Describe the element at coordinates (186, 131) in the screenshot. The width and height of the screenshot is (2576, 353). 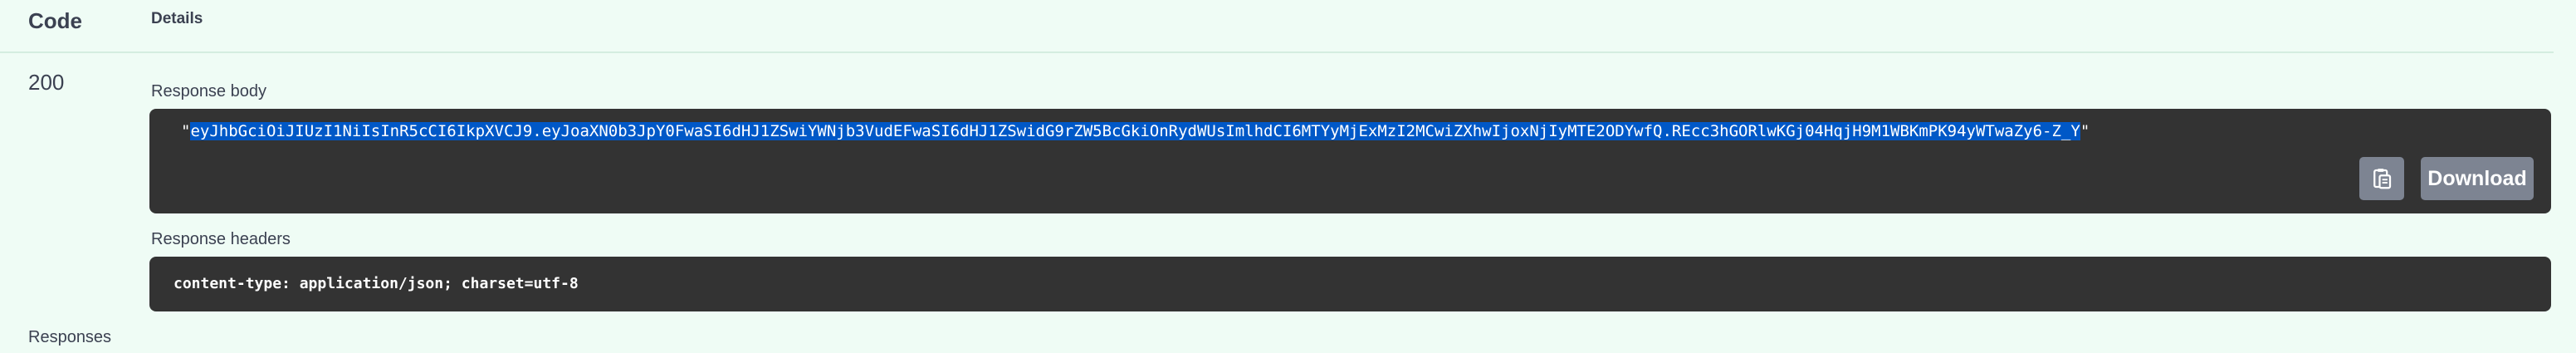
I see `quote-open: "` at that location.